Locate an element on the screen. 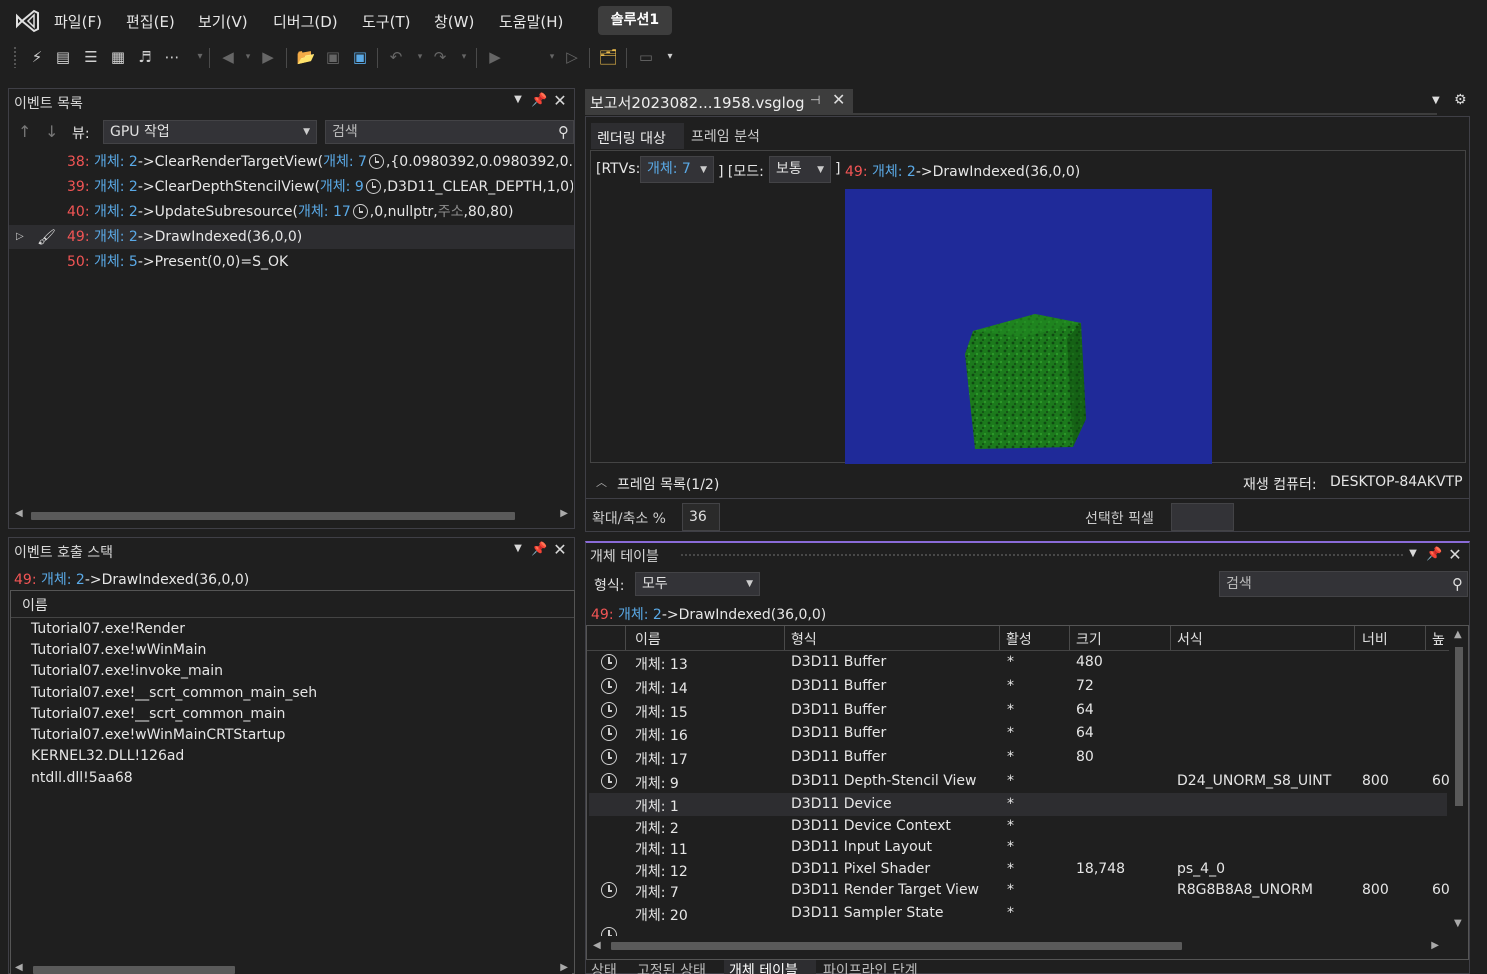 The width and height of the screenshot is (1487, 974). back-icon: ◀ is located at coordinates (228, 57).